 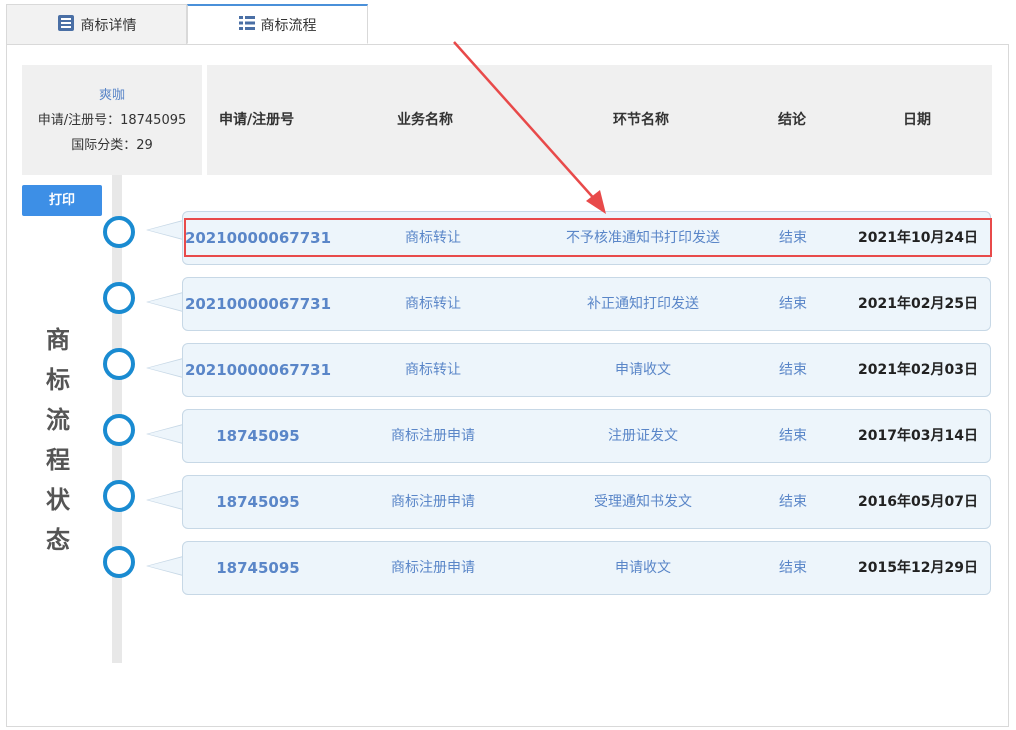 I want to click on header-result: 结论, so click(x=792, y=120).